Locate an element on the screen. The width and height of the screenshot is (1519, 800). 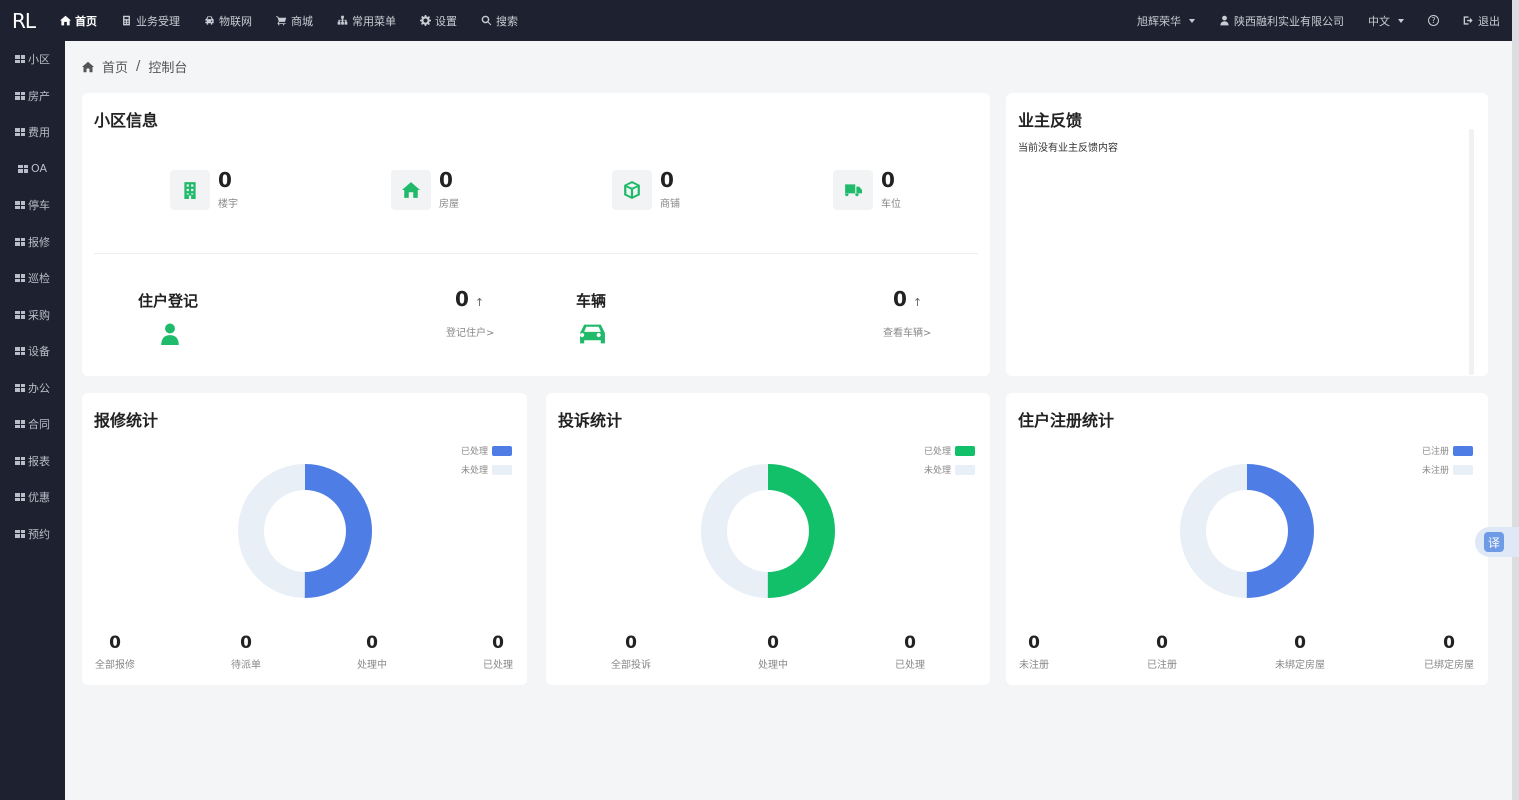
stat-value: 0 is located at coordinates (225, 180).